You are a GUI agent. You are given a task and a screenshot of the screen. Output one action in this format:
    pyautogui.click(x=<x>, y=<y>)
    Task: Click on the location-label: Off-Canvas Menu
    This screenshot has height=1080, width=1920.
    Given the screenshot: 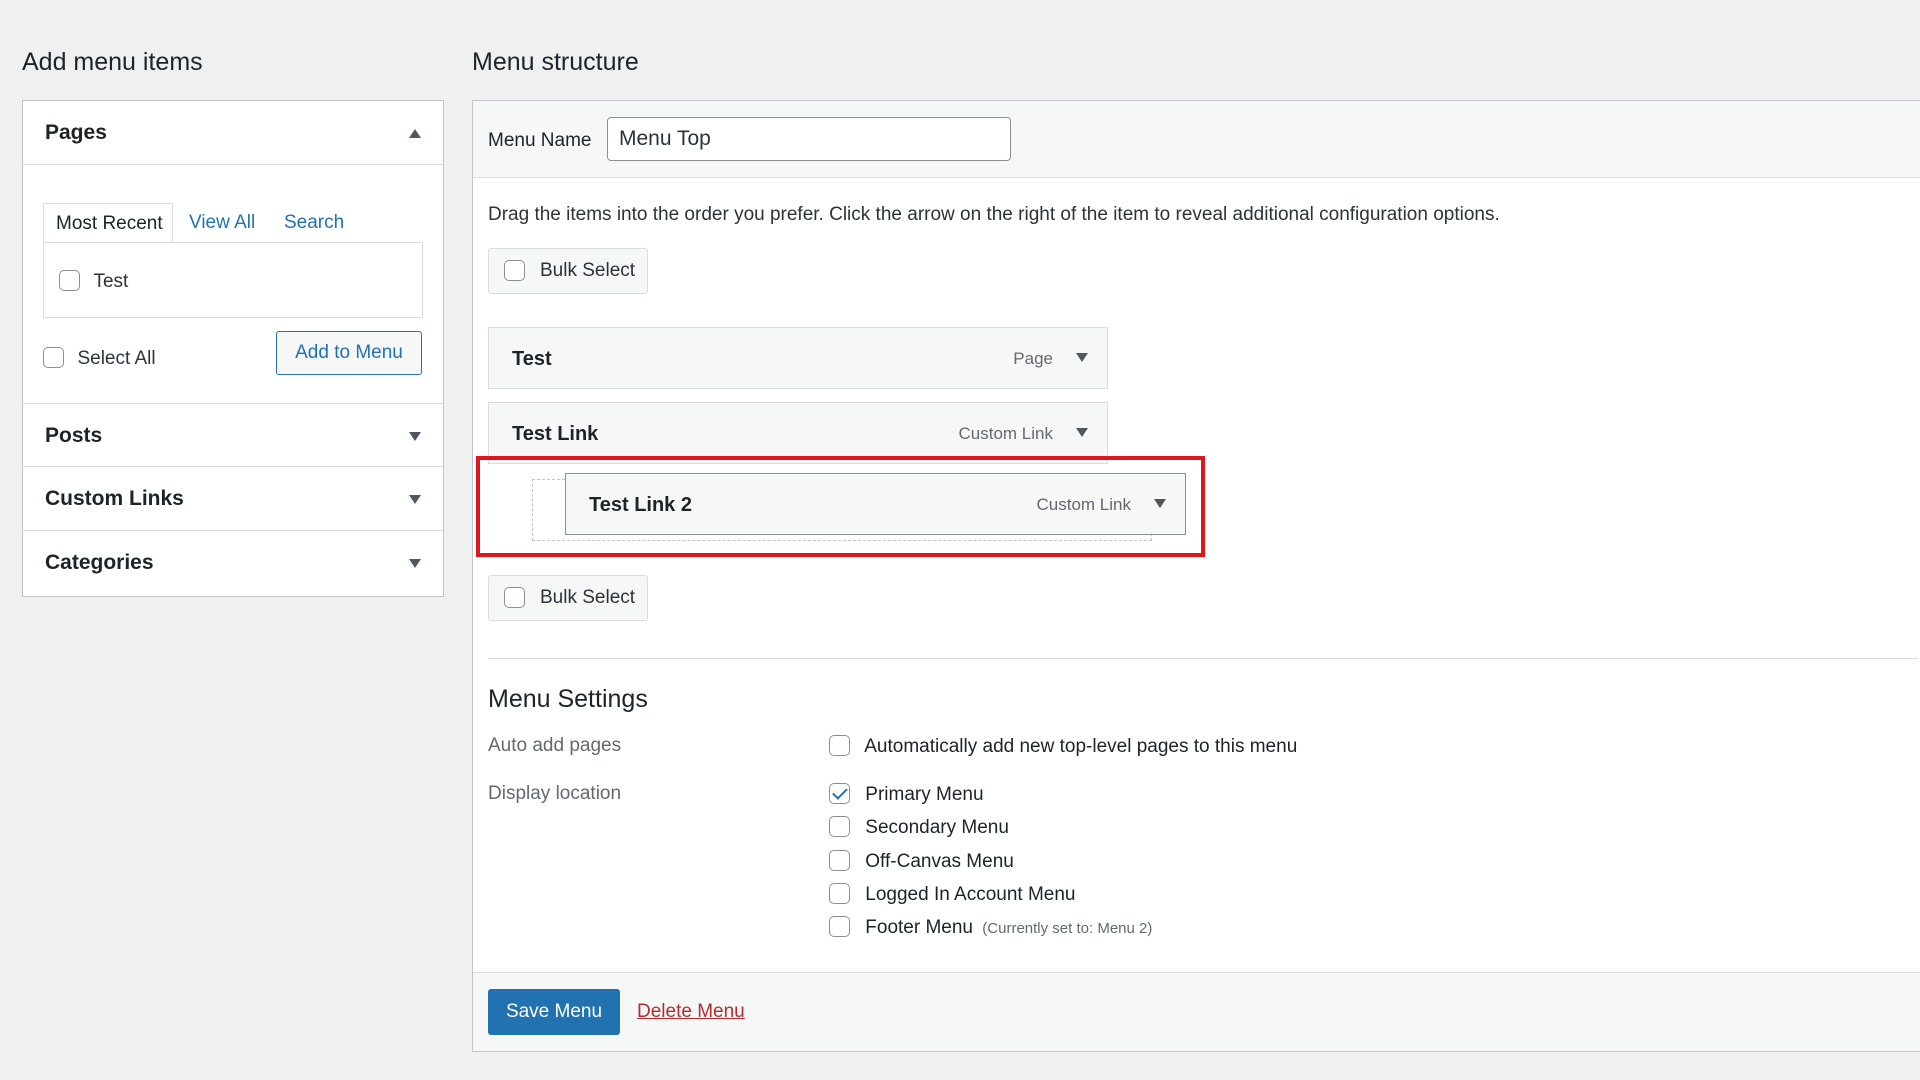 What is the action you would take?
    pyautogui.click(x=939, y=861)
    